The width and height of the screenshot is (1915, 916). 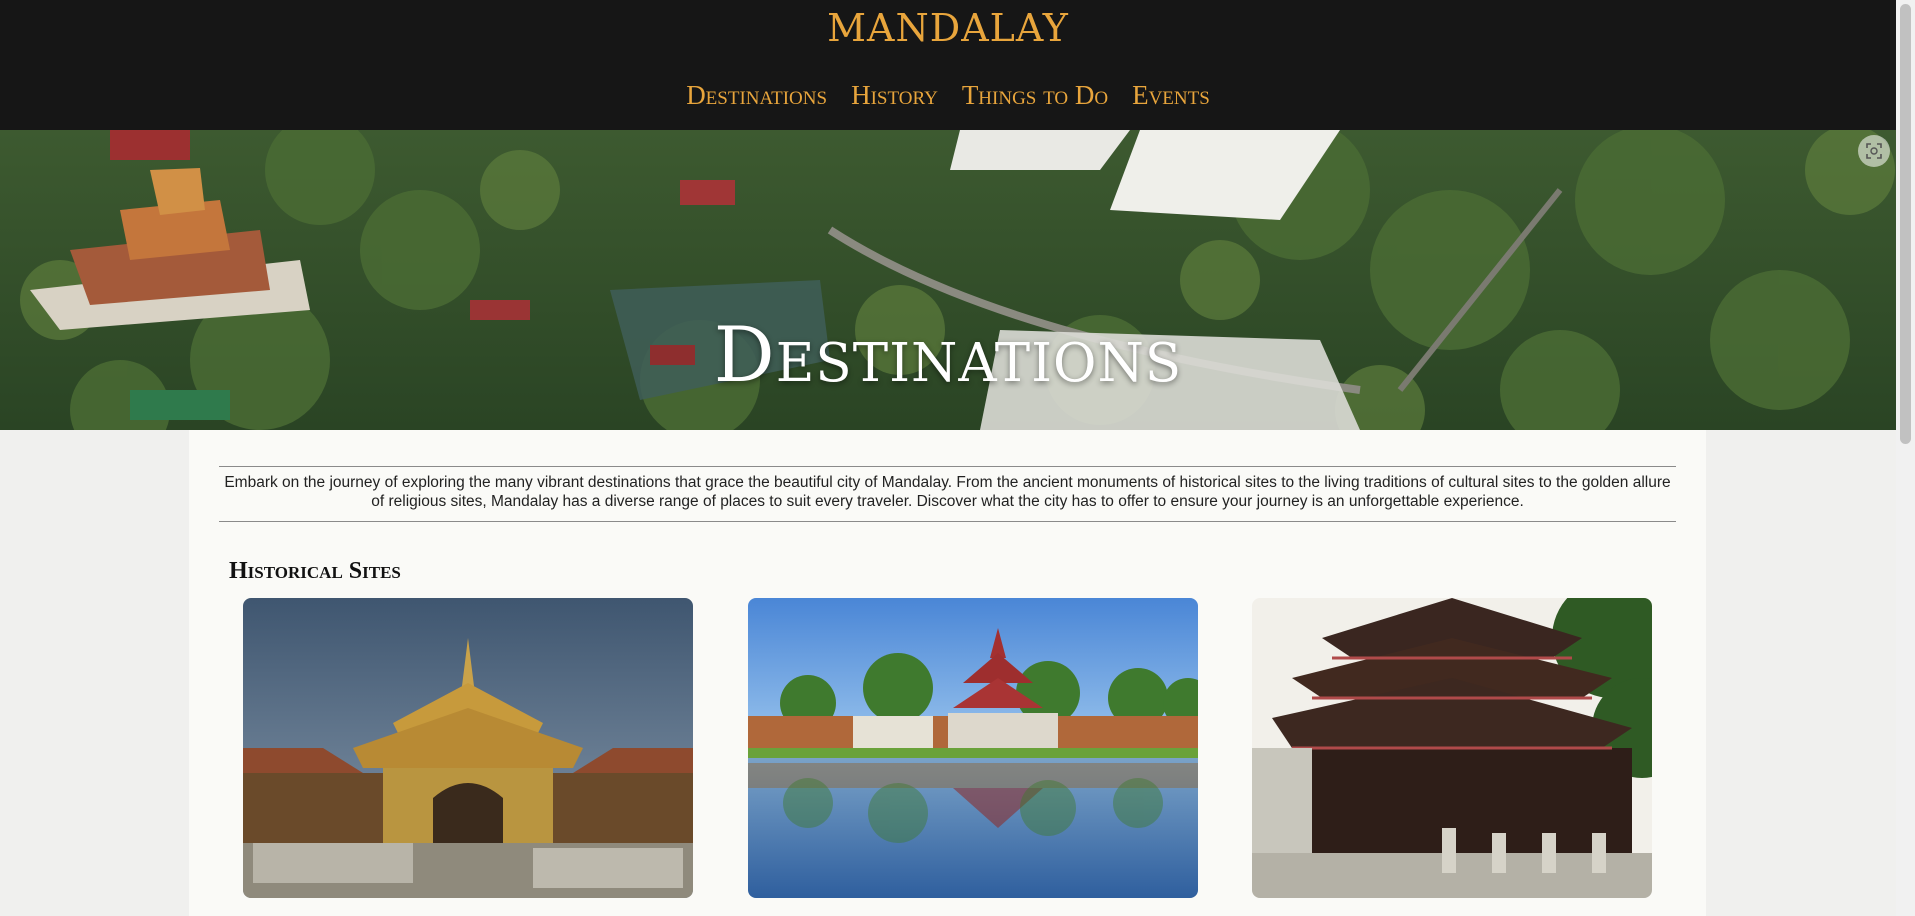 I want to click on screen-capture-icon, so click(x=1874, y=151).